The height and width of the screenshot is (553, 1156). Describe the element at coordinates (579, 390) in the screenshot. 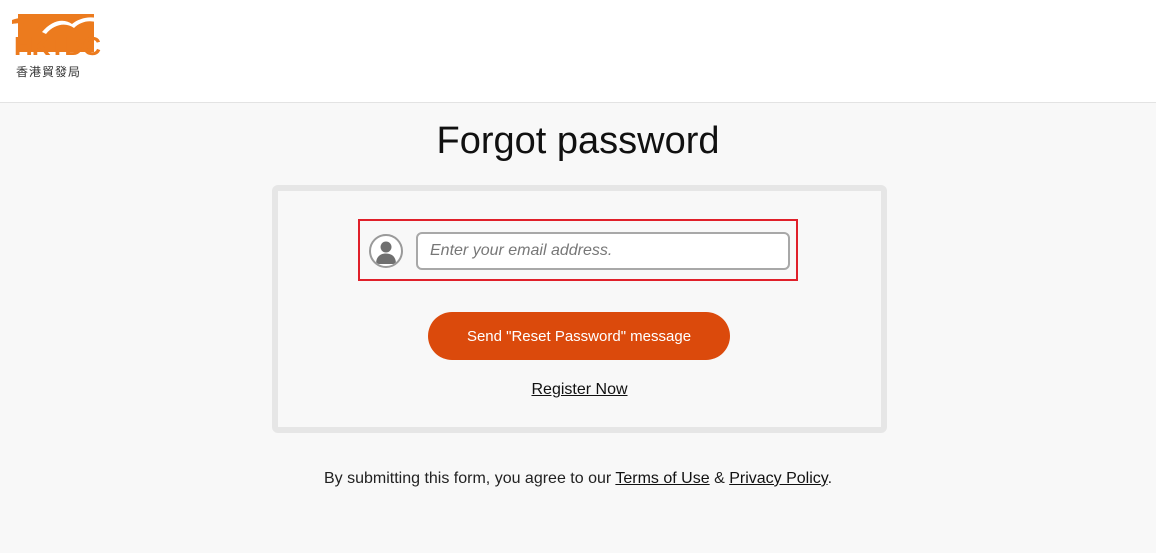

I see `register-now-link: Register Now` at that location.